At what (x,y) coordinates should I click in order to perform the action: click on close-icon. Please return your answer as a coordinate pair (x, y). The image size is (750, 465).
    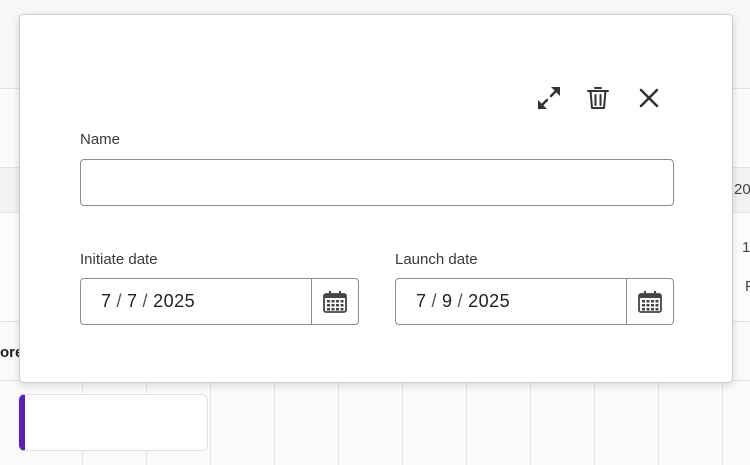
    Looking at the image, I should click on (649, 98).